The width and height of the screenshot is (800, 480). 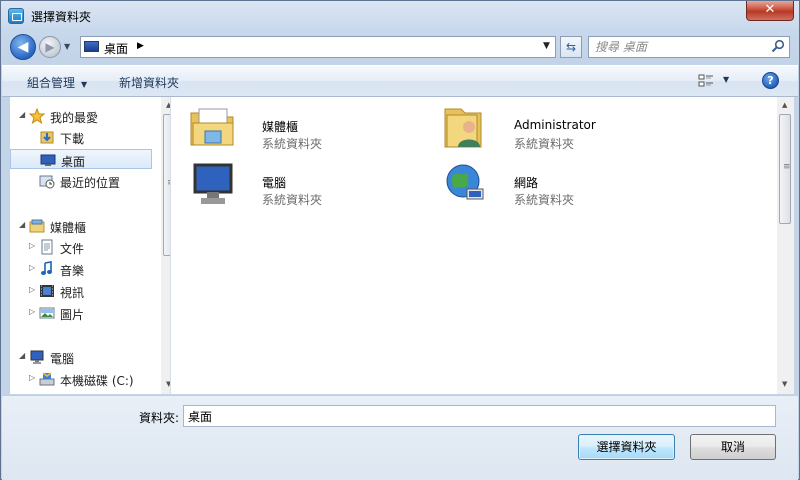 I want to click on nav-item-label: 文件, so click(x=72, y=249).